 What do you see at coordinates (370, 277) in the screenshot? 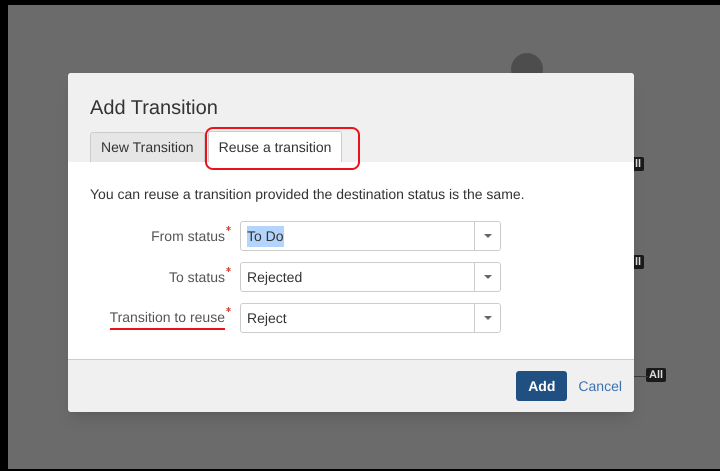
I see `select-field: Rejected` at bounding box center [370, 277].